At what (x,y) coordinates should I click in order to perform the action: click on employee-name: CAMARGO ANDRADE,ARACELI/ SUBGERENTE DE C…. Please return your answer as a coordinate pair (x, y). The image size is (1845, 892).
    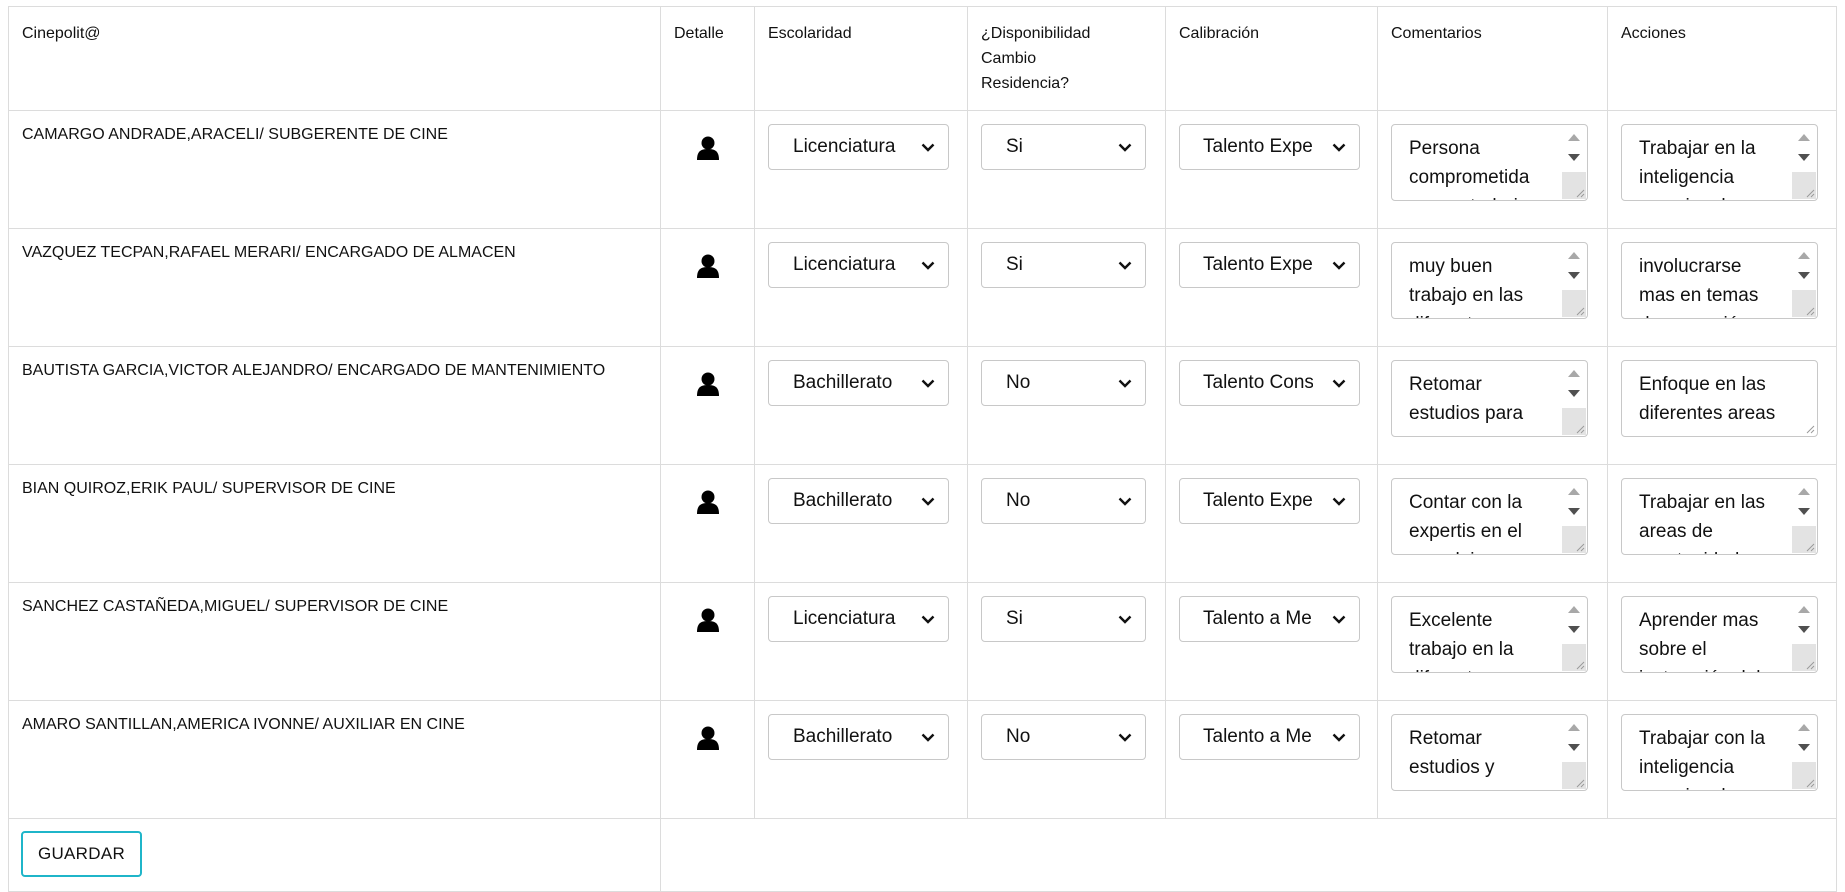
    Looking at the image, I should click on (334, 169).